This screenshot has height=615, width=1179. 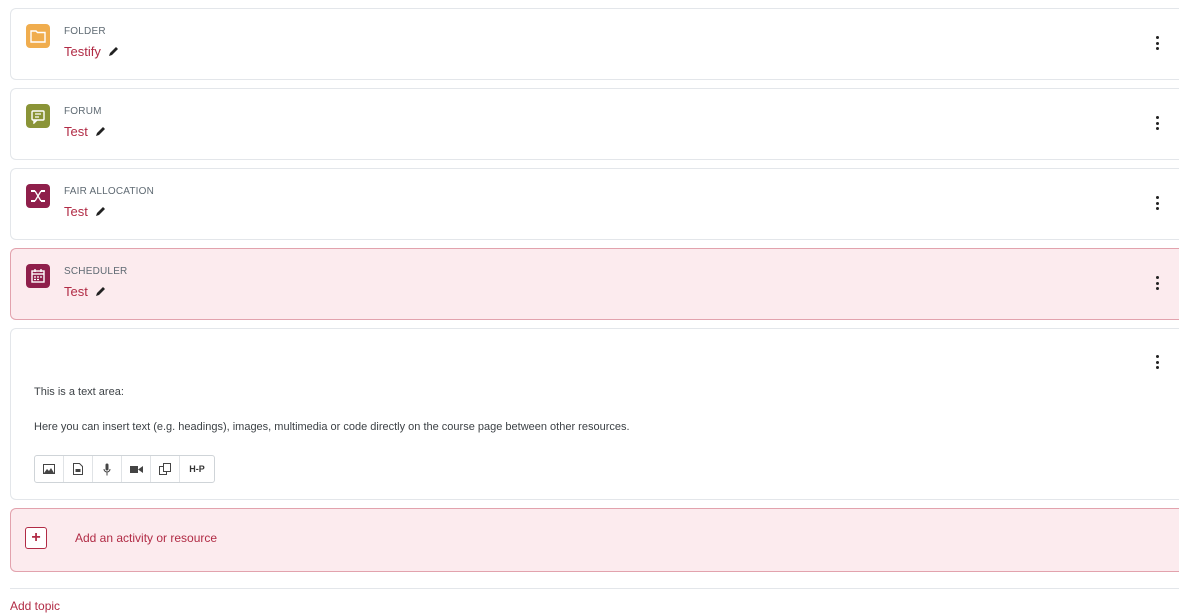 What do you see at coordinates (594, 588) in the screenshot?
I see `divider` at bounding box center [594, 588].